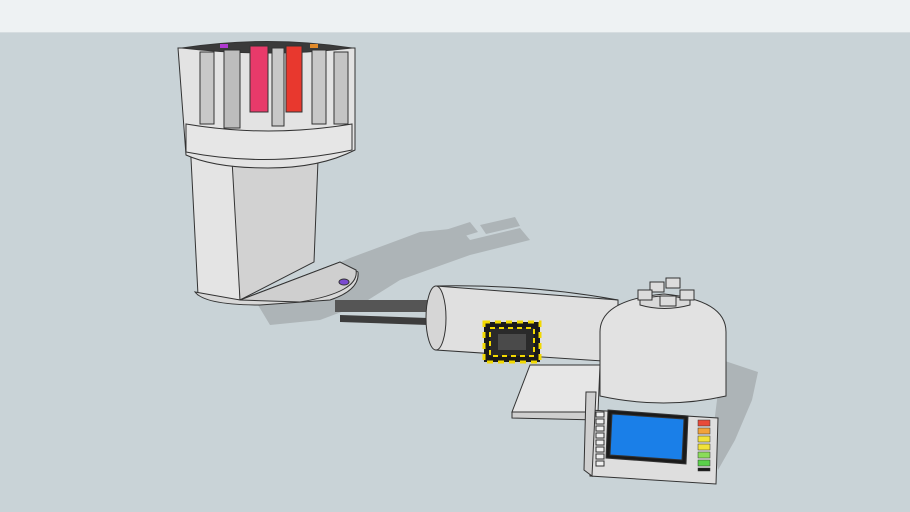 This screenshot has width=910, height=512. Describe the element at coordinates (512, 342) in the screenshot. I see `hazard-door` at that location.